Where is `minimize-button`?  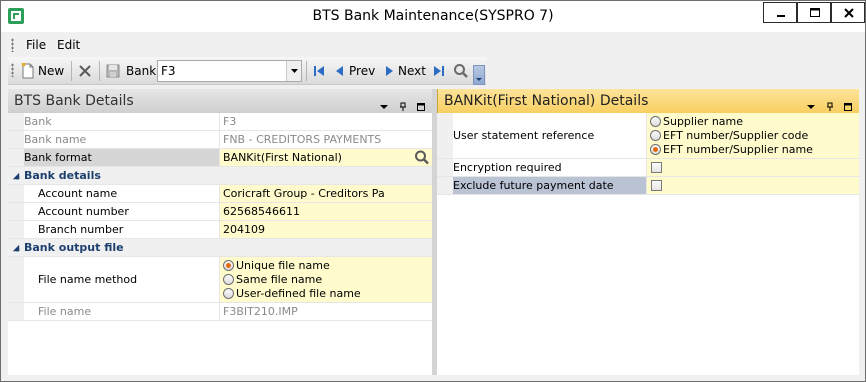
minimize-button is located at coordinates (780, 12).